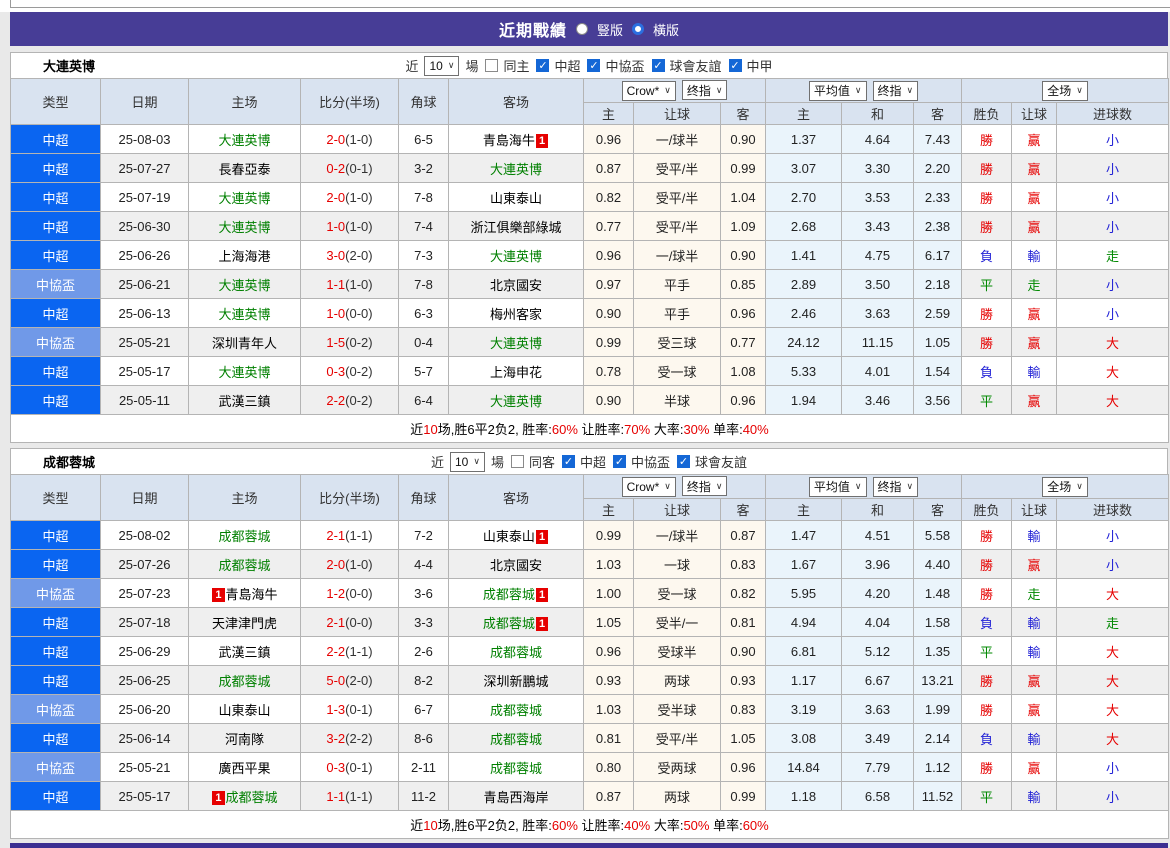  What do you see at coordinates (743, 564) in the screenshot?
I see `odds-cell: 0.83` at bounding box center [743, 564].